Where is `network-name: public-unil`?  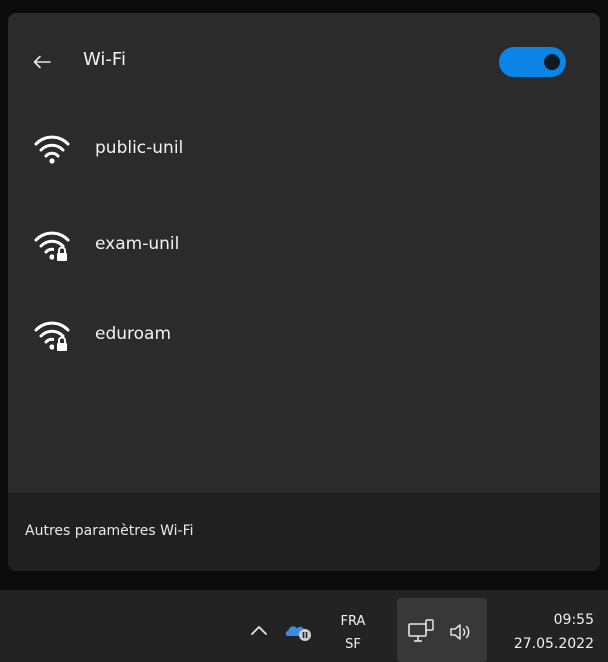
network-name: public-unil is located at coordinates (139, 148).